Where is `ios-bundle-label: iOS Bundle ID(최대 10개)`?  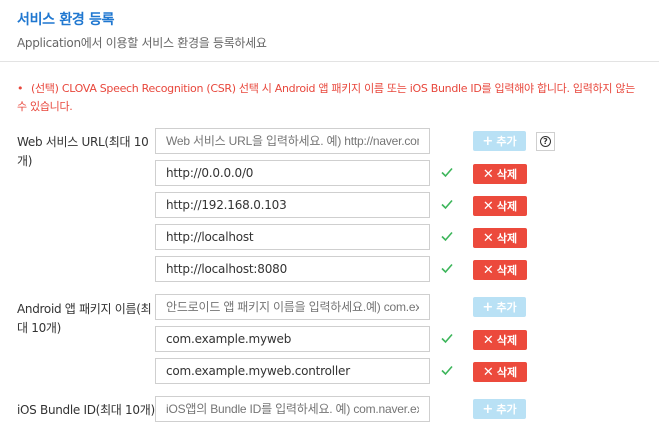 ios-bundle-label: iOS Bundle ID(최대 10개) is located at coordinates (86, 410).